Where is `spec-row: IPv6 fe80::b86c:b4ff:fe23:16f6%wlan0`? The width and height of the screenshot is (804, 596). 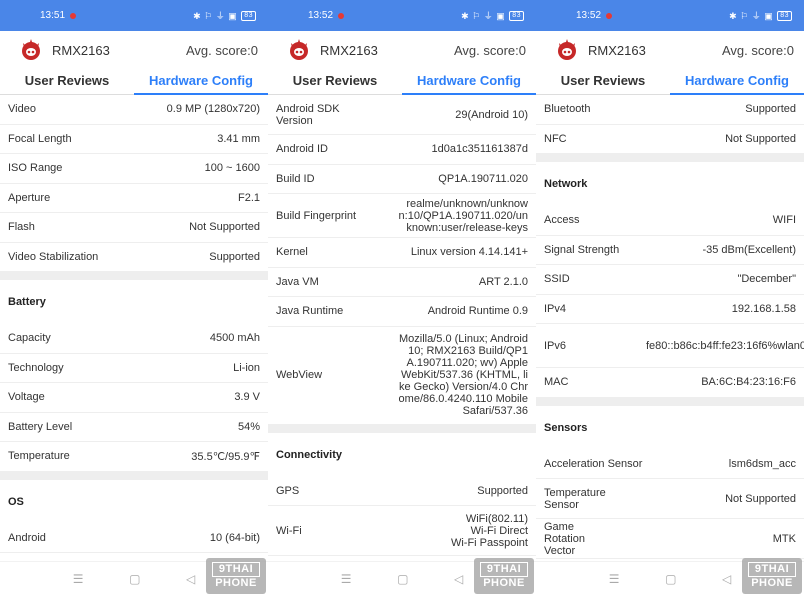
spec-row: IPv6 fe80::b86c:b4ff:fe23:16f6%wlan0 is located at coordinates (670, 346).